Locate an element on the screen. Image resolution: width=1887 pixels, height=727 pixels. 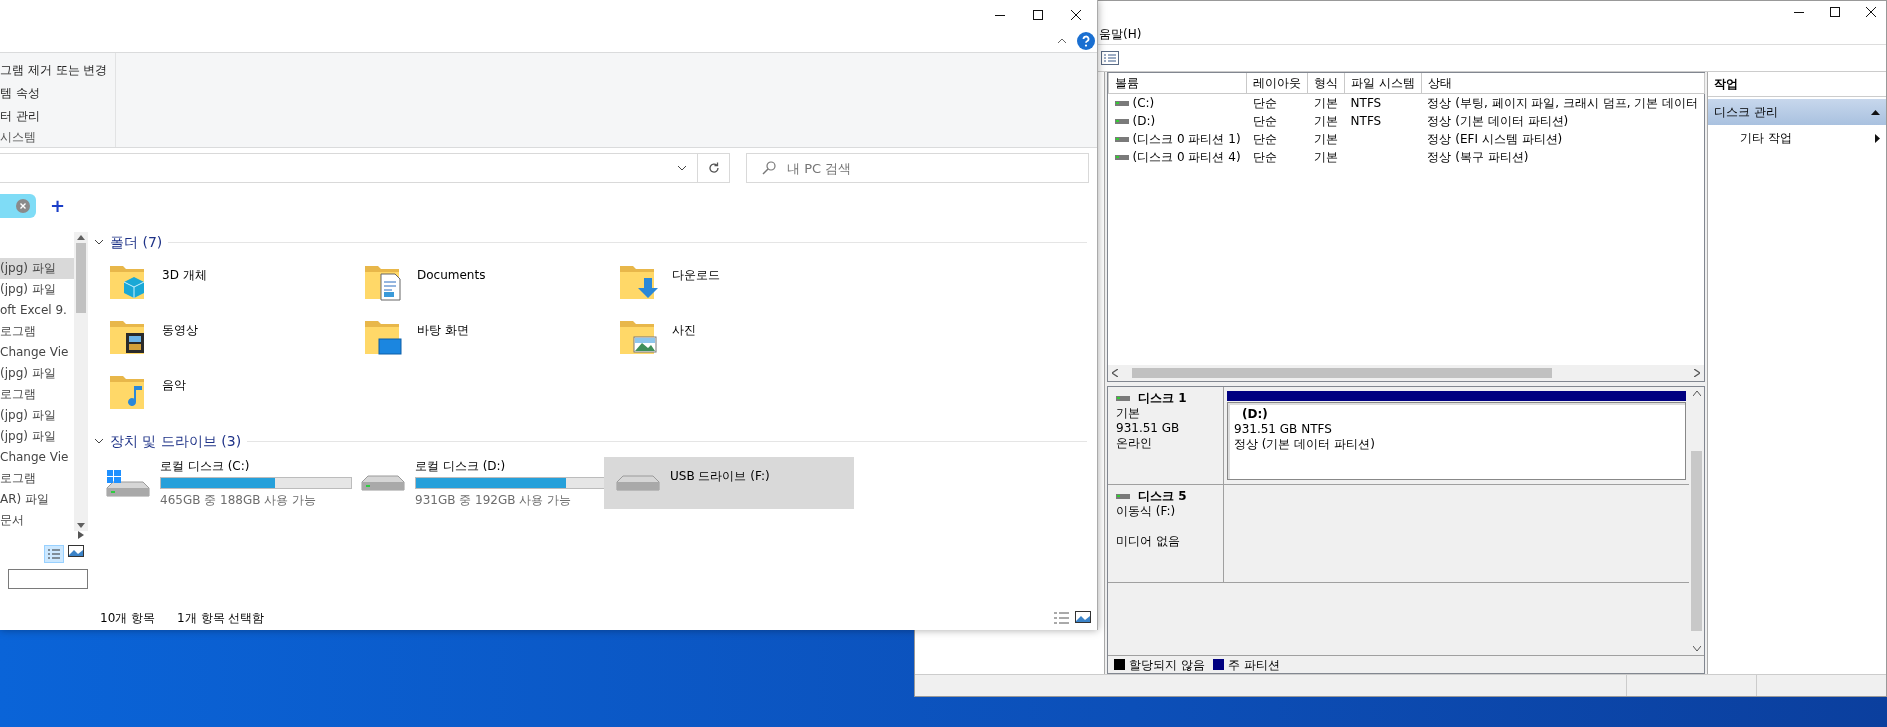
tag-chip is located at coordinates (18, 206).